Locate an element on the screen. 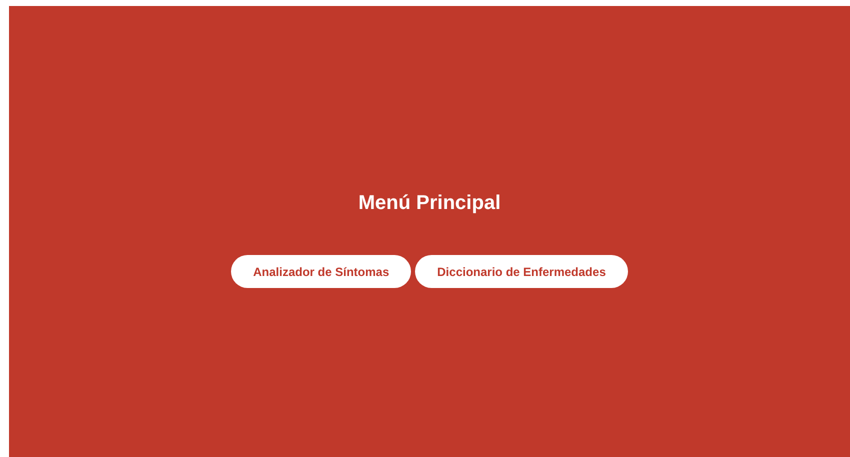  menu-title: Menú Principal is located at coordinates (429, 203).